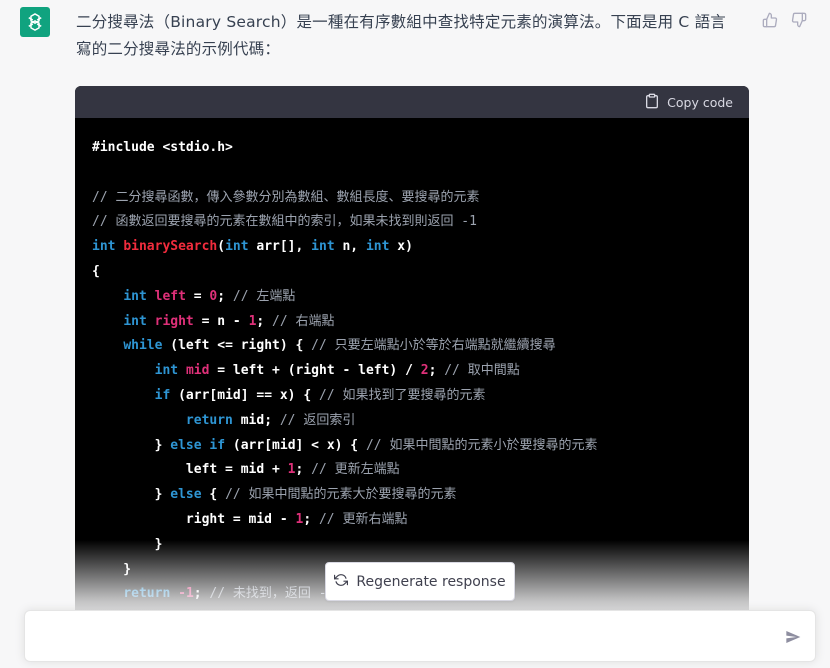  What do you see at coordinates (127, 544) in the screenshot?
I see `code-line: }` at bounding box center [127, 544].